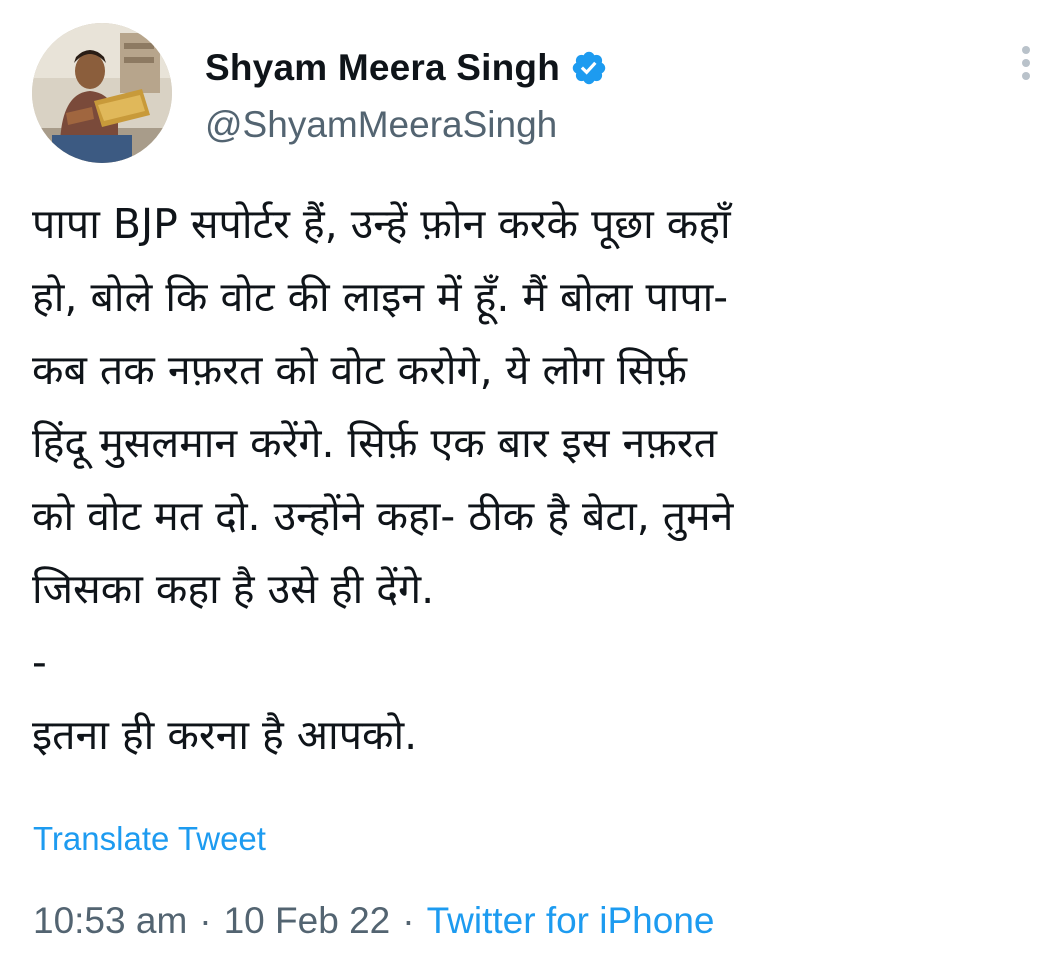 This screenshot has width=1049, height=980. I want to click on avatar-image, so click(102, 93).